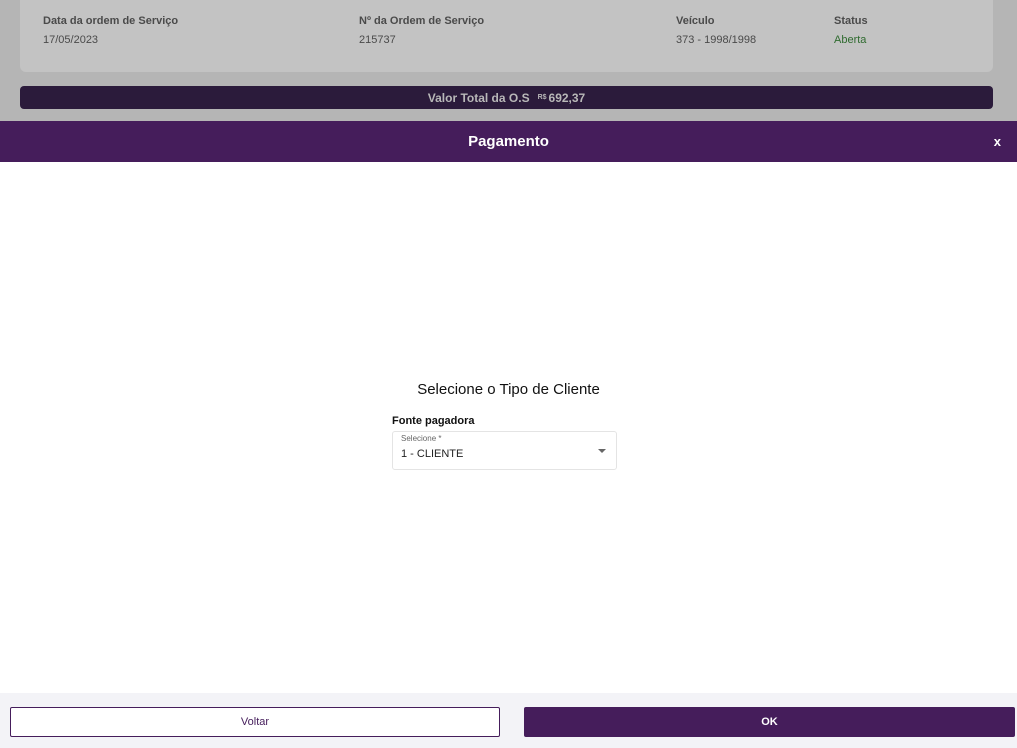 The image size is (1017, 748). What do you see at coordinates (504, 450) in the screenshot?
I see `payer-source-select: Selecione * 1 - CLIENTE` at bounding box center [504, 450].